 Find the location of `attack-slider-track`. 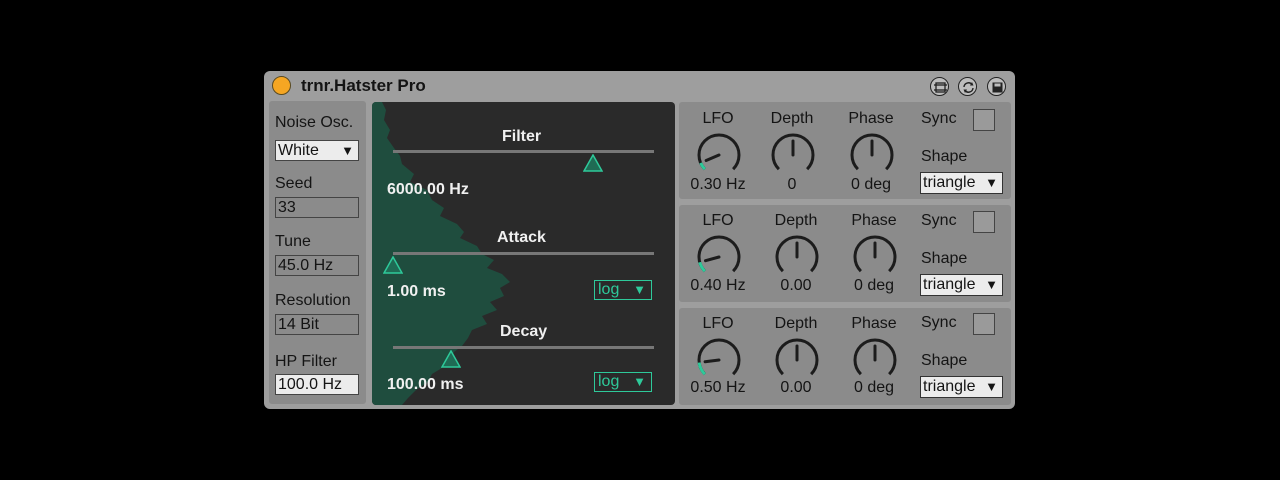

attack-slider-track is located at coordinates (523, 253).